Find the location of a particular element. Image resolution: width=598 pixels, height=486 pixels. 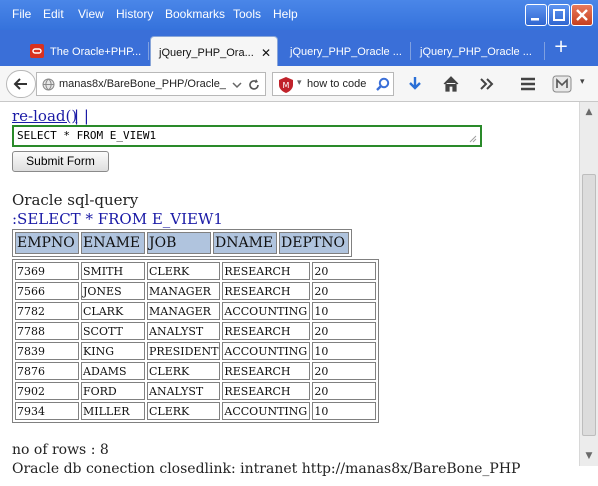

addon-dropdown-icon: ▾ is located at coordinates (582, 82).